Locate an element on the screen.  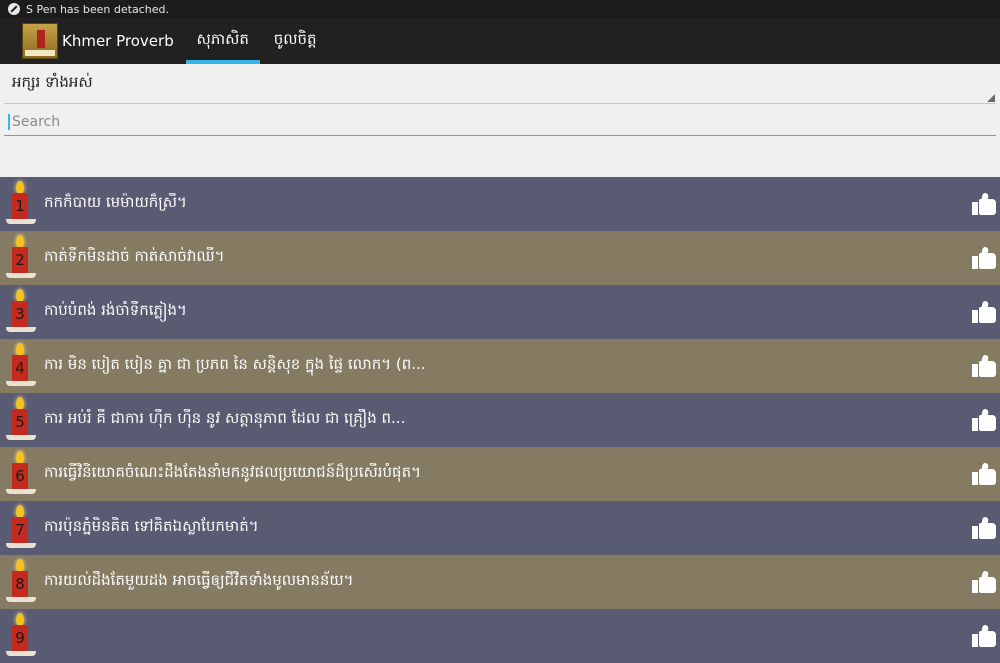
item-number: 8 is located at coordinates (20, 584).